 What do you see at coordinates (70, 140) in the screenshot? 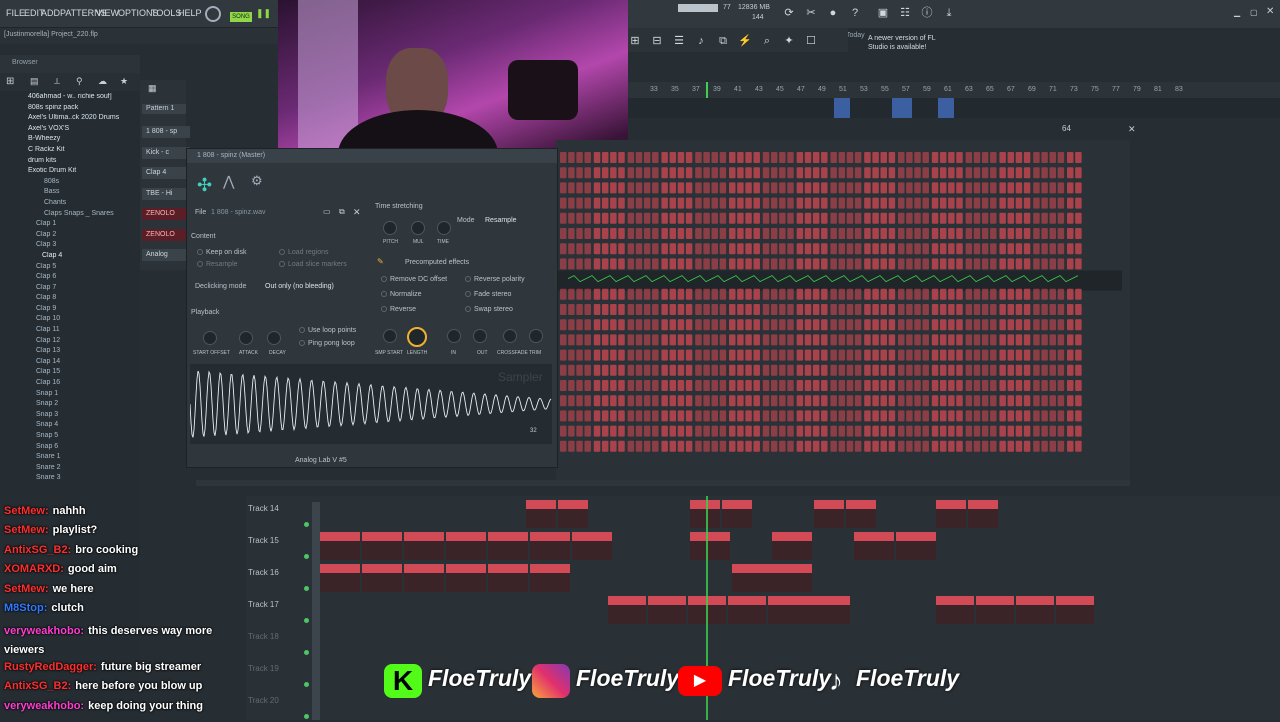
I see `browser-item: B-Wheezy` at bounding box center [70, 140].